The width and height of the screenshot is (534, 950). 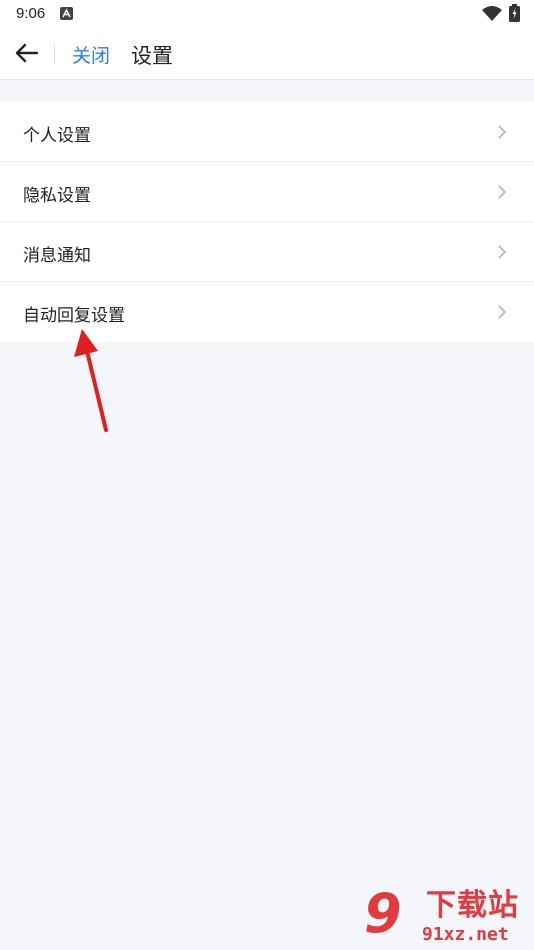 I want to click on title-bar: 关闭 设置, so click(x=267, y=54).